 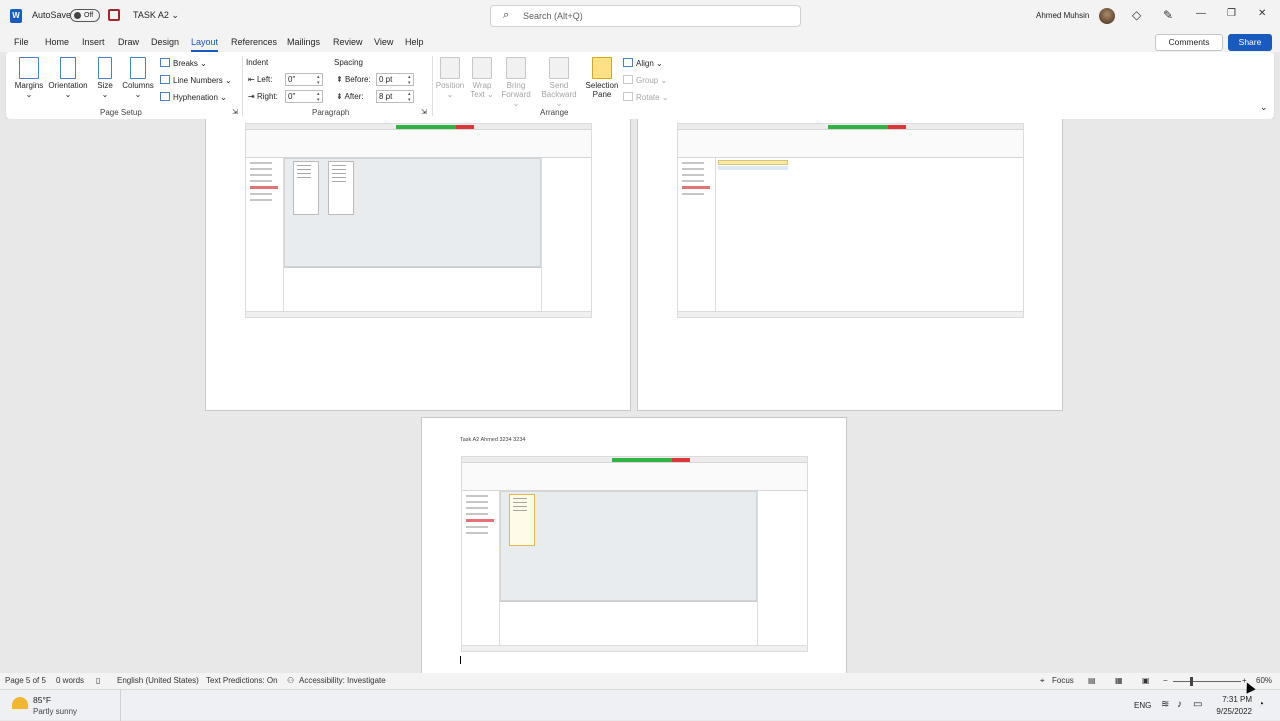 What do you see at coordinates (21, 42) in the screenshot?
I see `tab-file: File` at bounding box center [21, 42].